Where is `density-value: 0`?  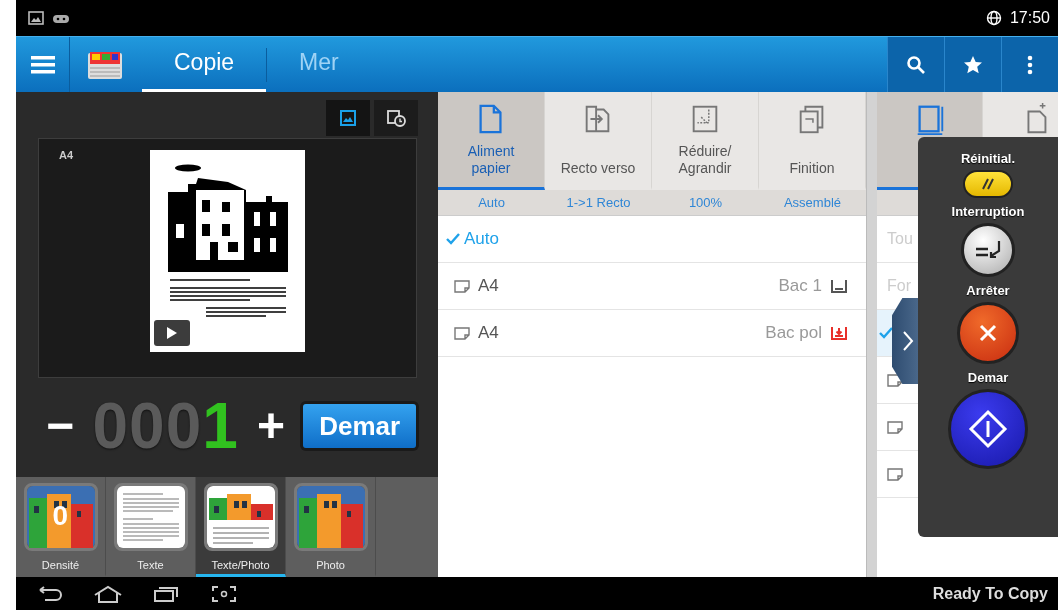 density-value: 0 is located at coordinates (60, 516).